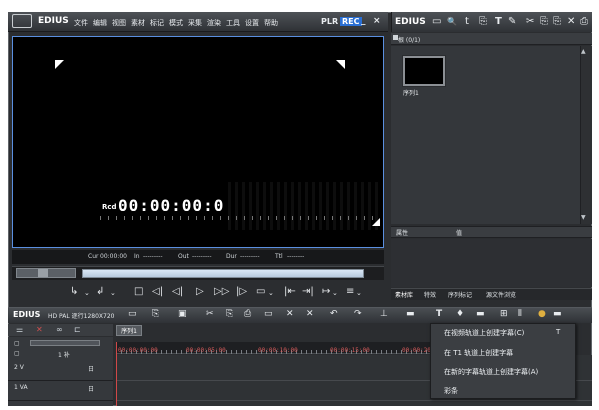  What do you see at coordinates (460, 294) in the screenshot?
I see `tab-sequence-markers: 序列标记` at bounding box center [460, 294].